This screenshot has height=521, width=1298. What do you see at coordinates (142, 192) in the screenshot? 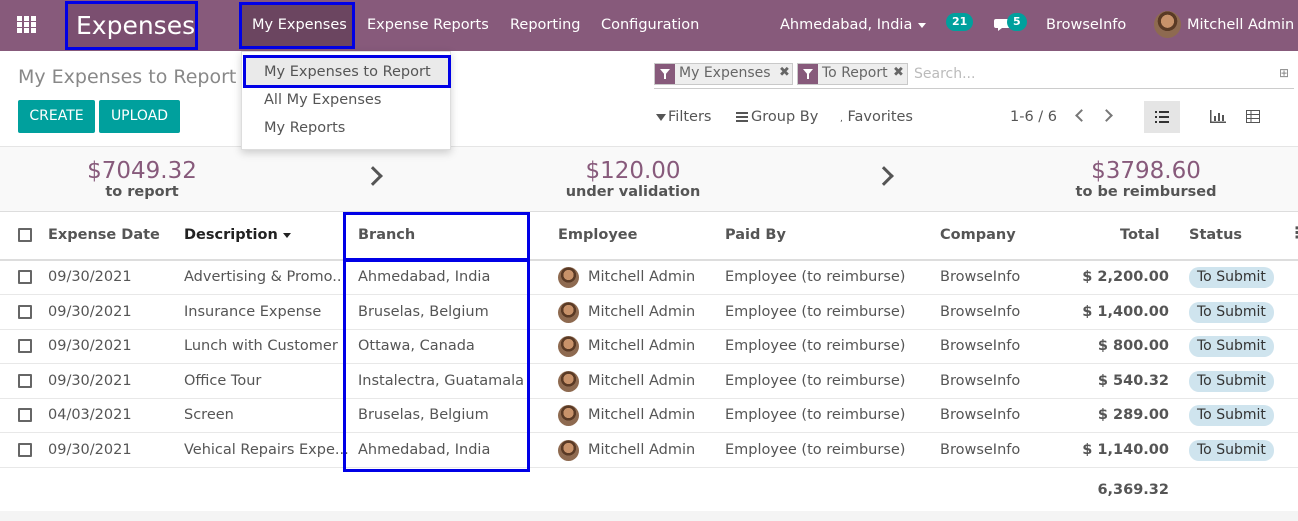
I see `summary-to-report-label: to report` at bounding box center [142, 192].